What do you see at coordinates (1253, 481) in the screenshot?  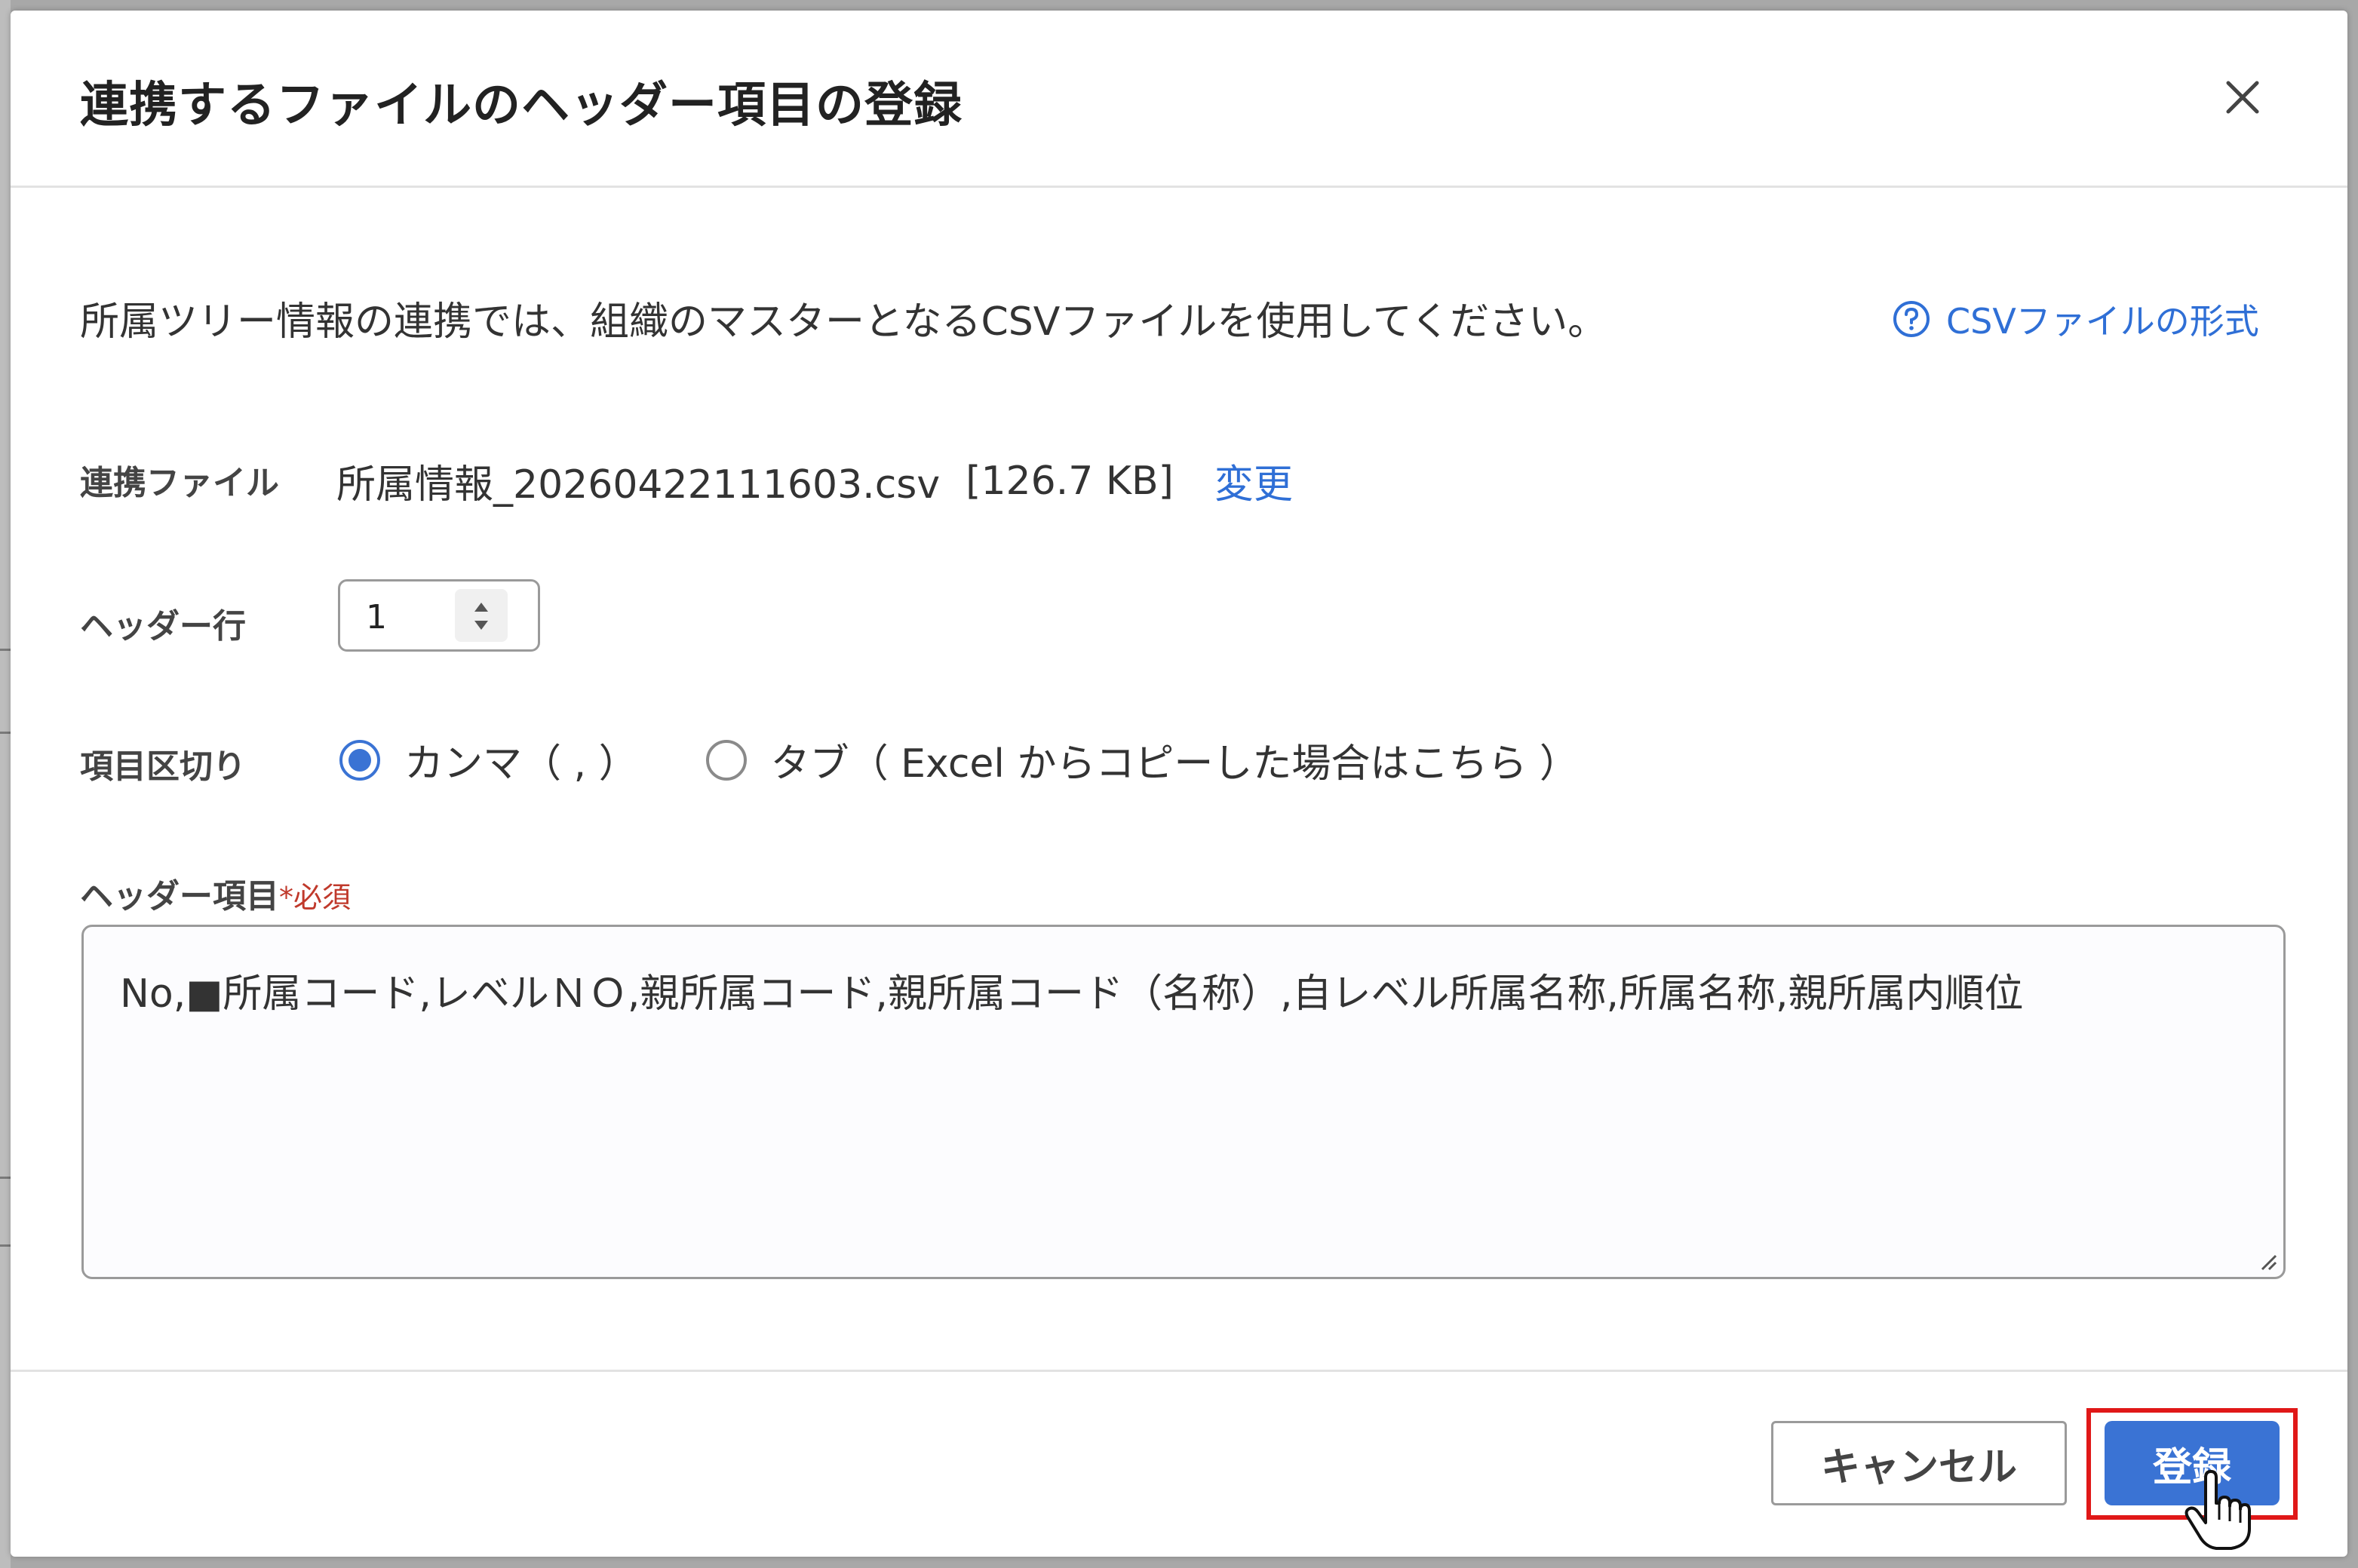 I see `change-file-link: 変更` at bounding box center [1253, 481].